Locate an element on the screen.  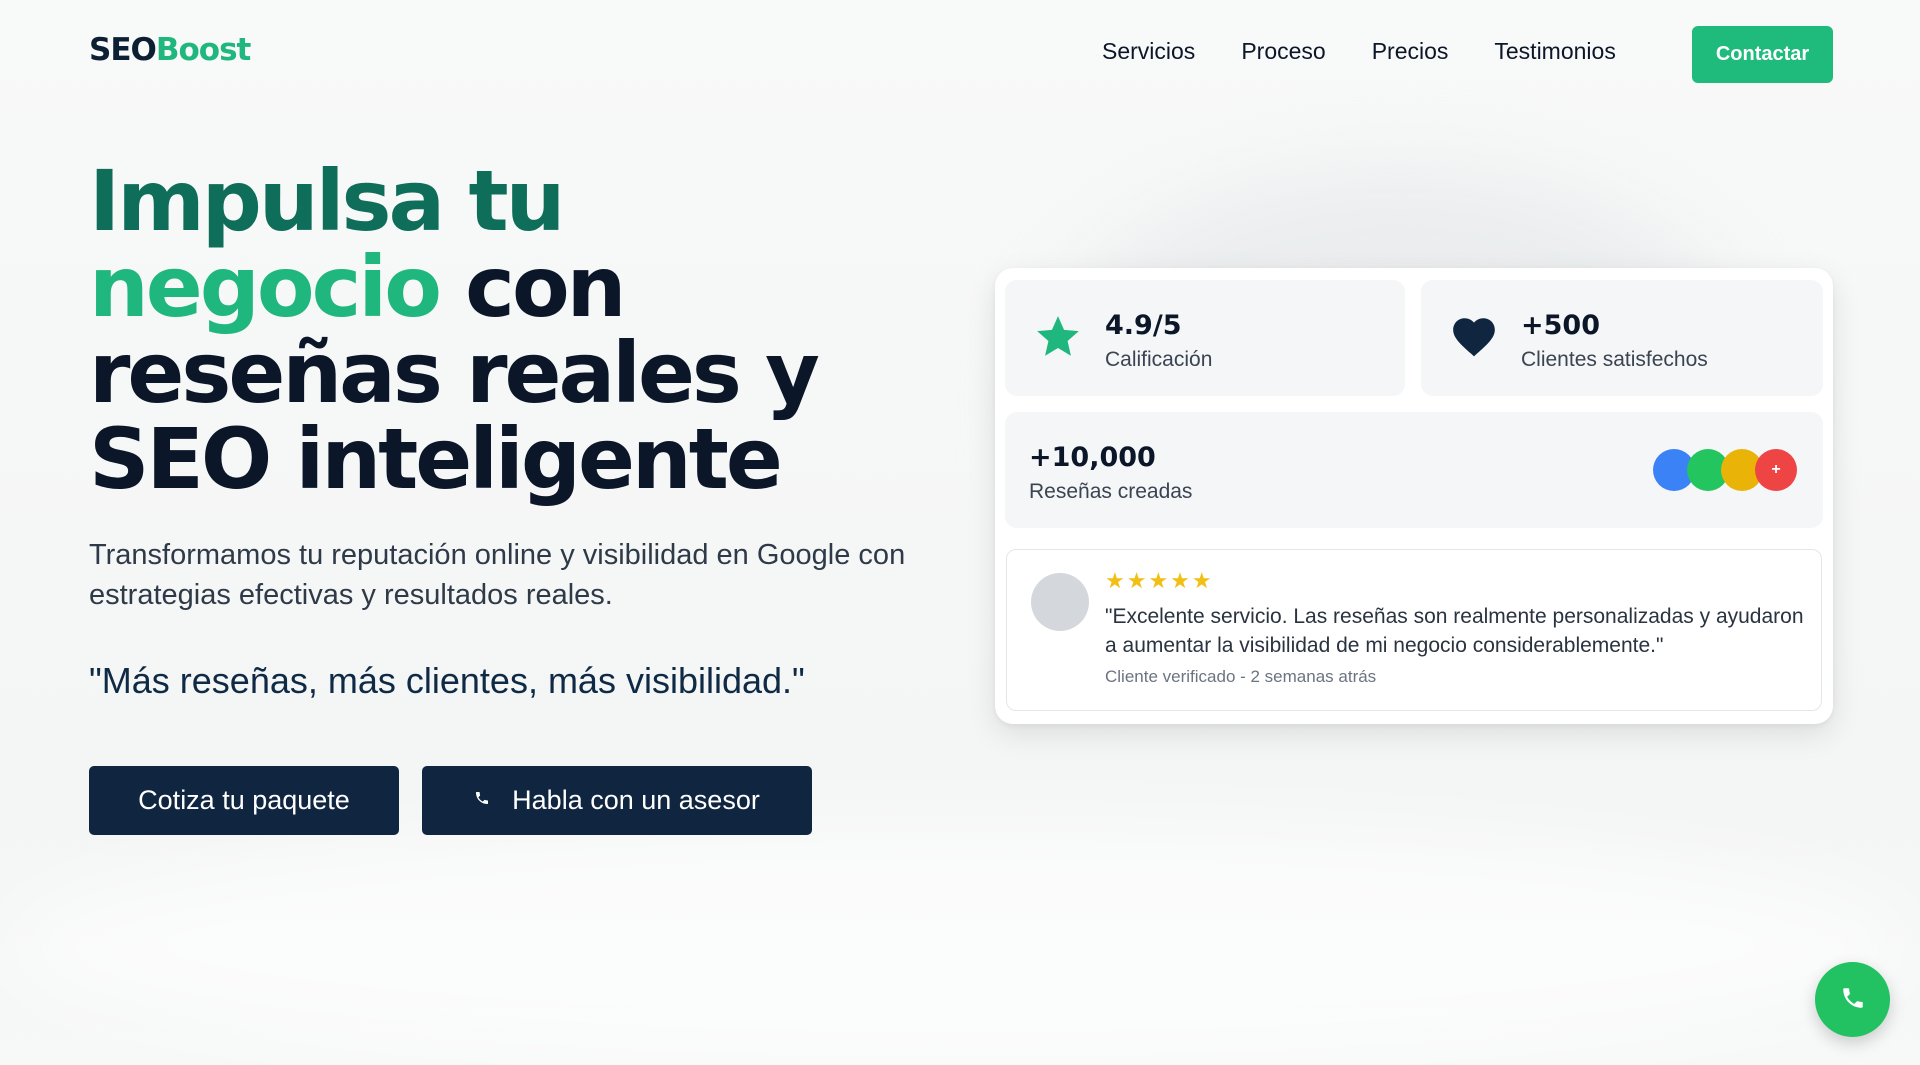
reviews-label: Reseñas creadas is located at coordinates (1111, 491).